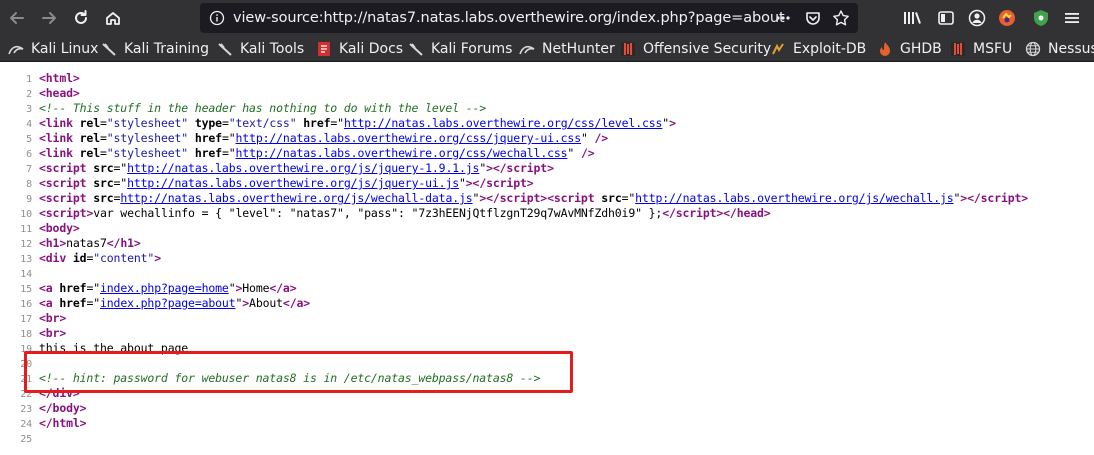  I want to click on source-line: 12 <h1>natas7</h1>, so click(80, 243).